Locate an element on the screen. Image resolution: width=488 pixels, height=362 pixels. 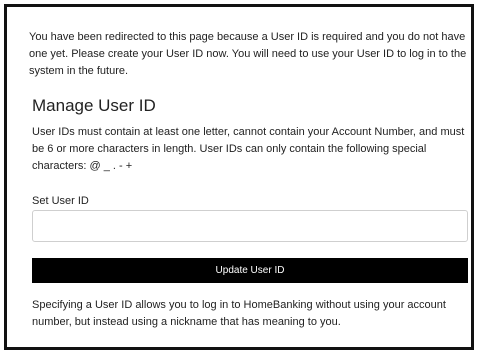
user-id-input is located at coordinates (250, 226).